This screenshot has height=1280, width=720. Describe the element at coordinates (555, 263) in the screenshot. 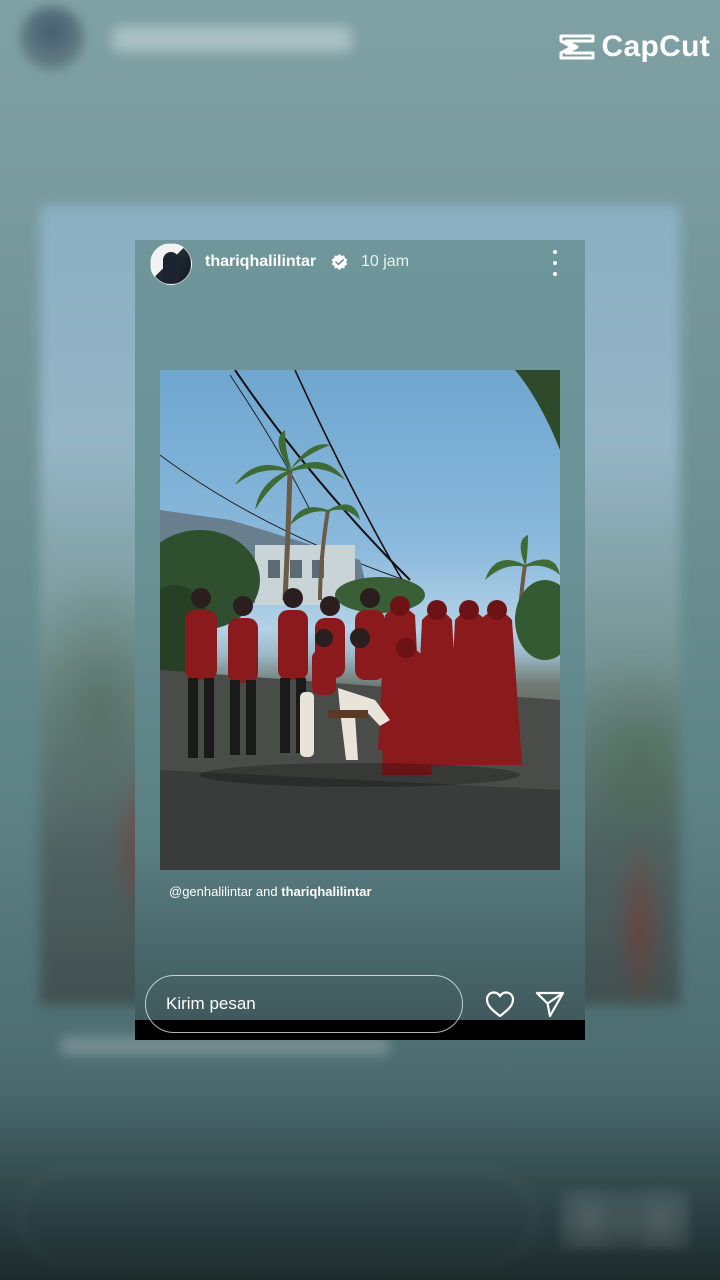

I see `more-vertical-icon` at that location.